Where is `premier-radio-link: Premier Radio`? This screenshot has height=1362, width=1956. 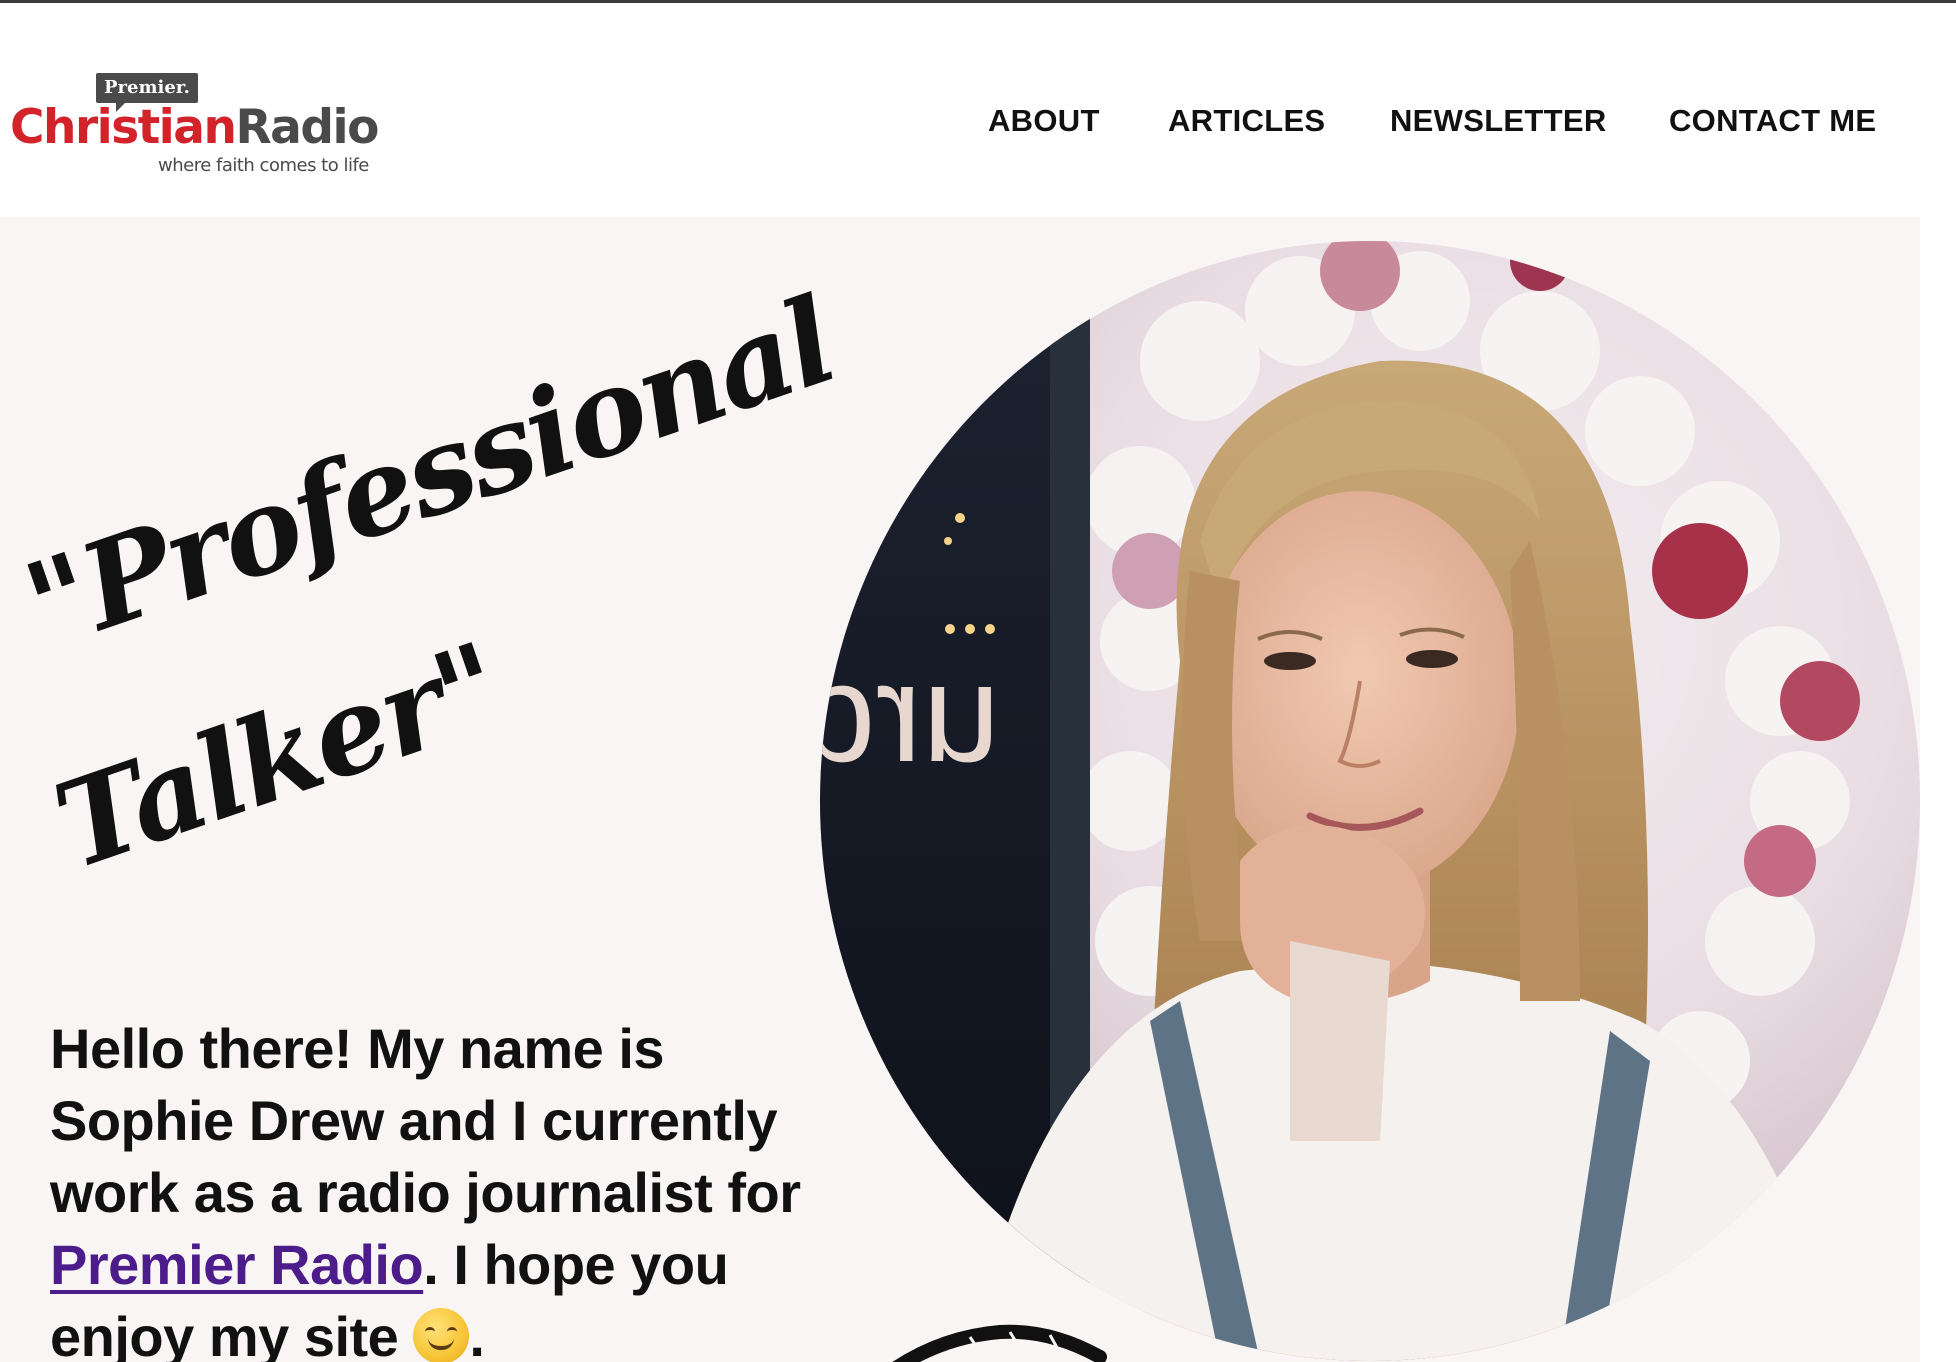 premier-radio-link: Premier Radio is located at coordinates (237, 1264).